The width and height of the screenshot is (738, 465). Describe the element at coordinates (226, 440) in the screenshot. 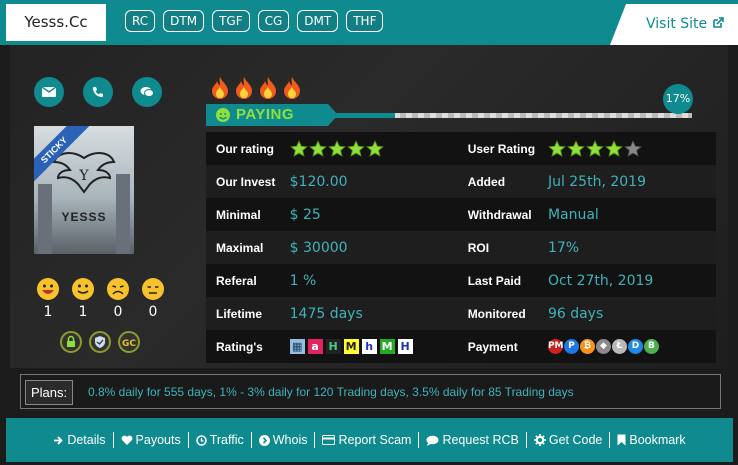

I see `traffic-label: Traffic` at that location.